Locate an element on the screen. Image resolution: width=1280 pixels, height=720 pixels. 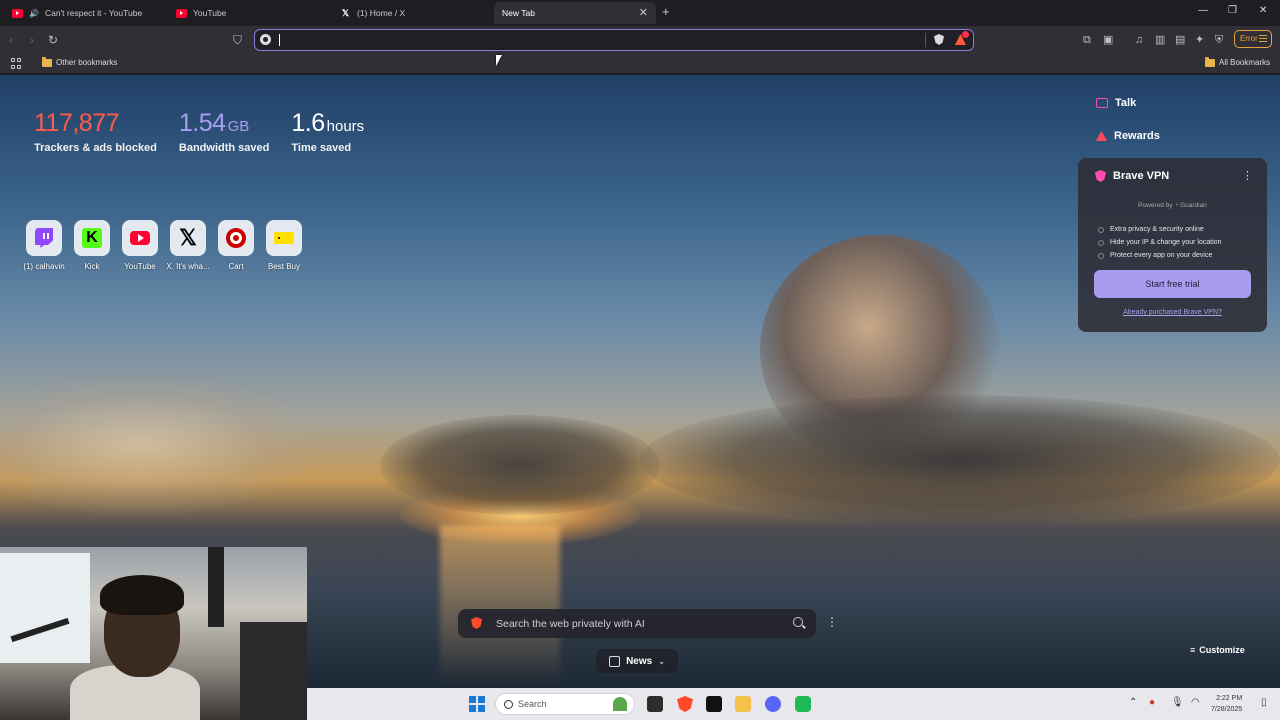
talk-widget: Talk is located at coordinates (1116, 103).